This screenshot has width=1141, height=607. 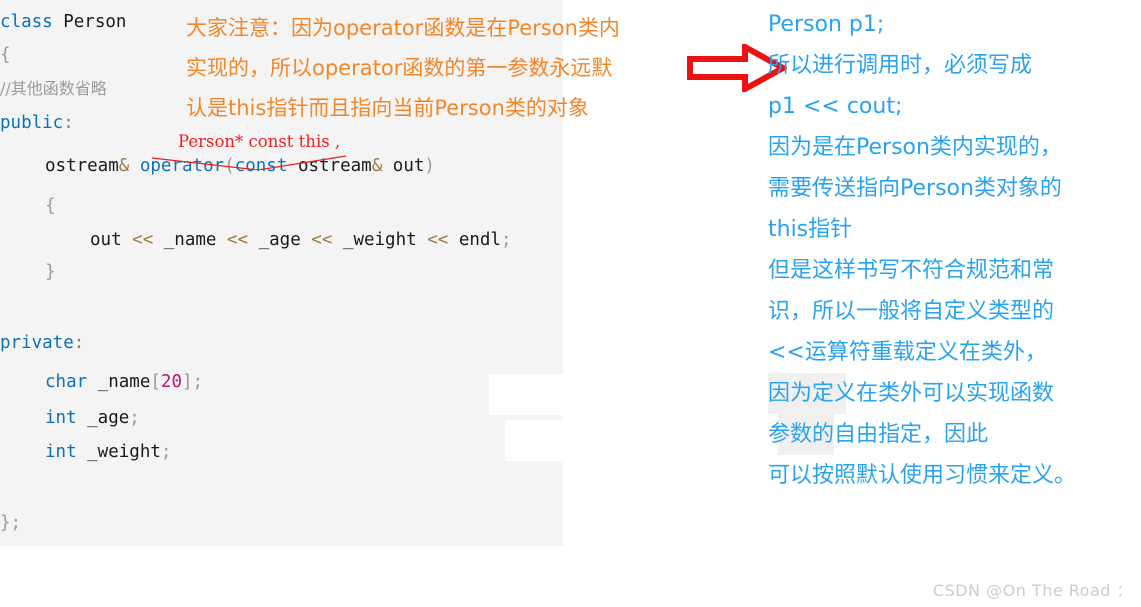 What do you see at coordinates (954, 24) in the screenshot?
I see `blue-annotation-line: Person p1;` at bounding box center [954, 24].